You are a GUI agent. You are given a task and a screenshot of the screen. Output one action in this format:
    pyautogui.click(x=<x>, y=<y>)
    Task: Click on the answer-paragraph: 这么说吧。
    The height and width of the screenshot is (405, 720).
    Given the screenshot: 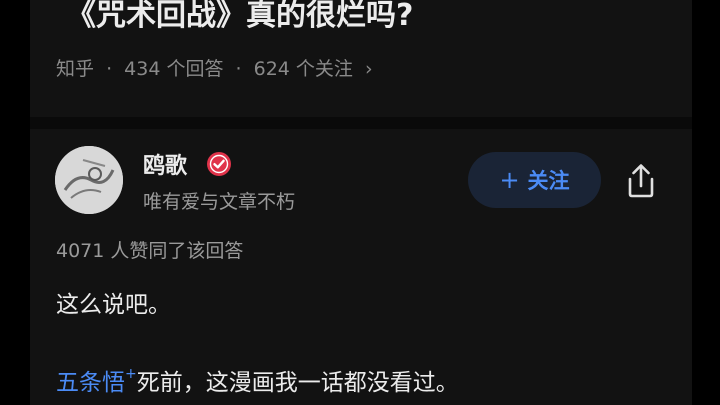 What is the action you would take?
    pyautogui.click(x=113, y=305)
    